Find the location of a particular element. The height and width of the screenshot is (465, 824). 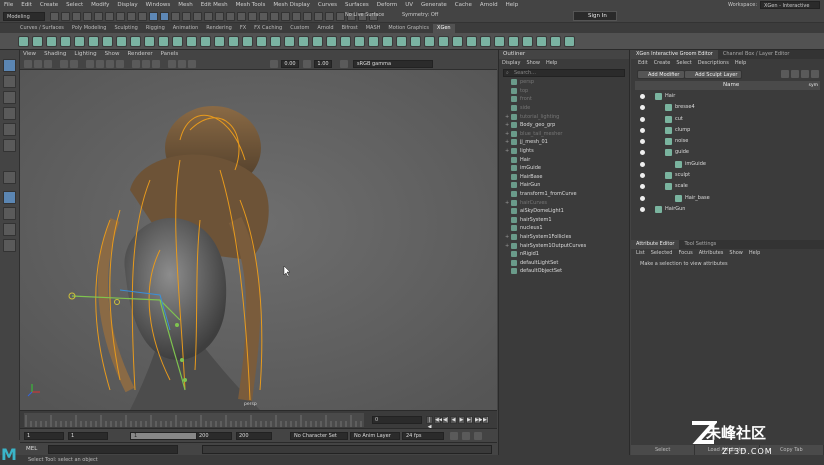

settings-icon is located at coordinates (795, 74).